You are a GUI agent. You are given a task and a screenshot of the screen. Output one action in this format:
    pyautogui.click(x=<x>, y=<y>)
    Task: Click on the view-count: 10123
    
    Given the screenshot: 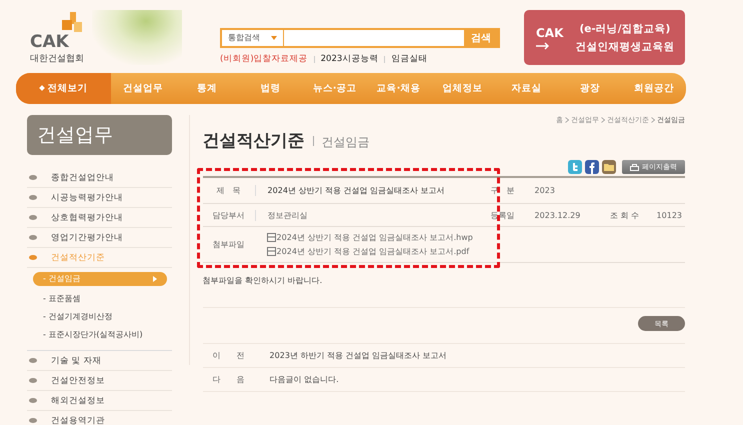 What is the action you would take?
    pyautogui.click(x=669, y=215)
    